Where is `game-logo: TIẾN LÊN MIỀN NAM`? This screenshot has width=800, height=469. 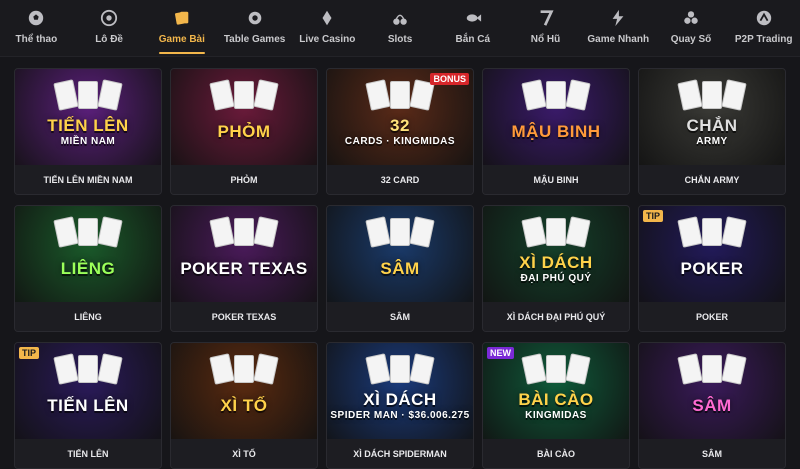 game-logo: TIẾN LÊN MIỀN NAM is located at coordinates (87, 131).